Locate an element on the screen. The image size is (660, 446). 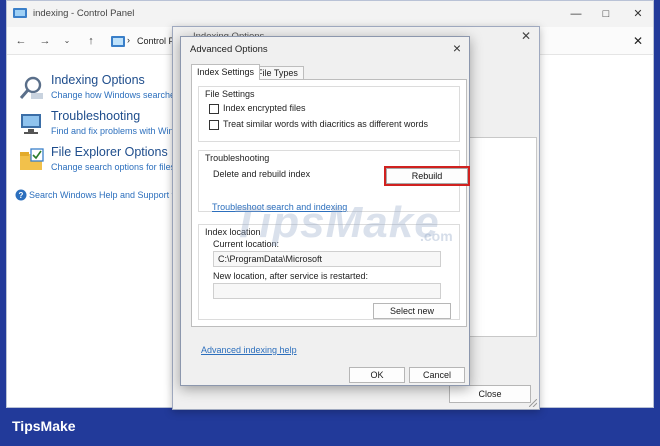
current-location-field: C:\ProgramData\Microsoft is located at coordinates (327, 259).